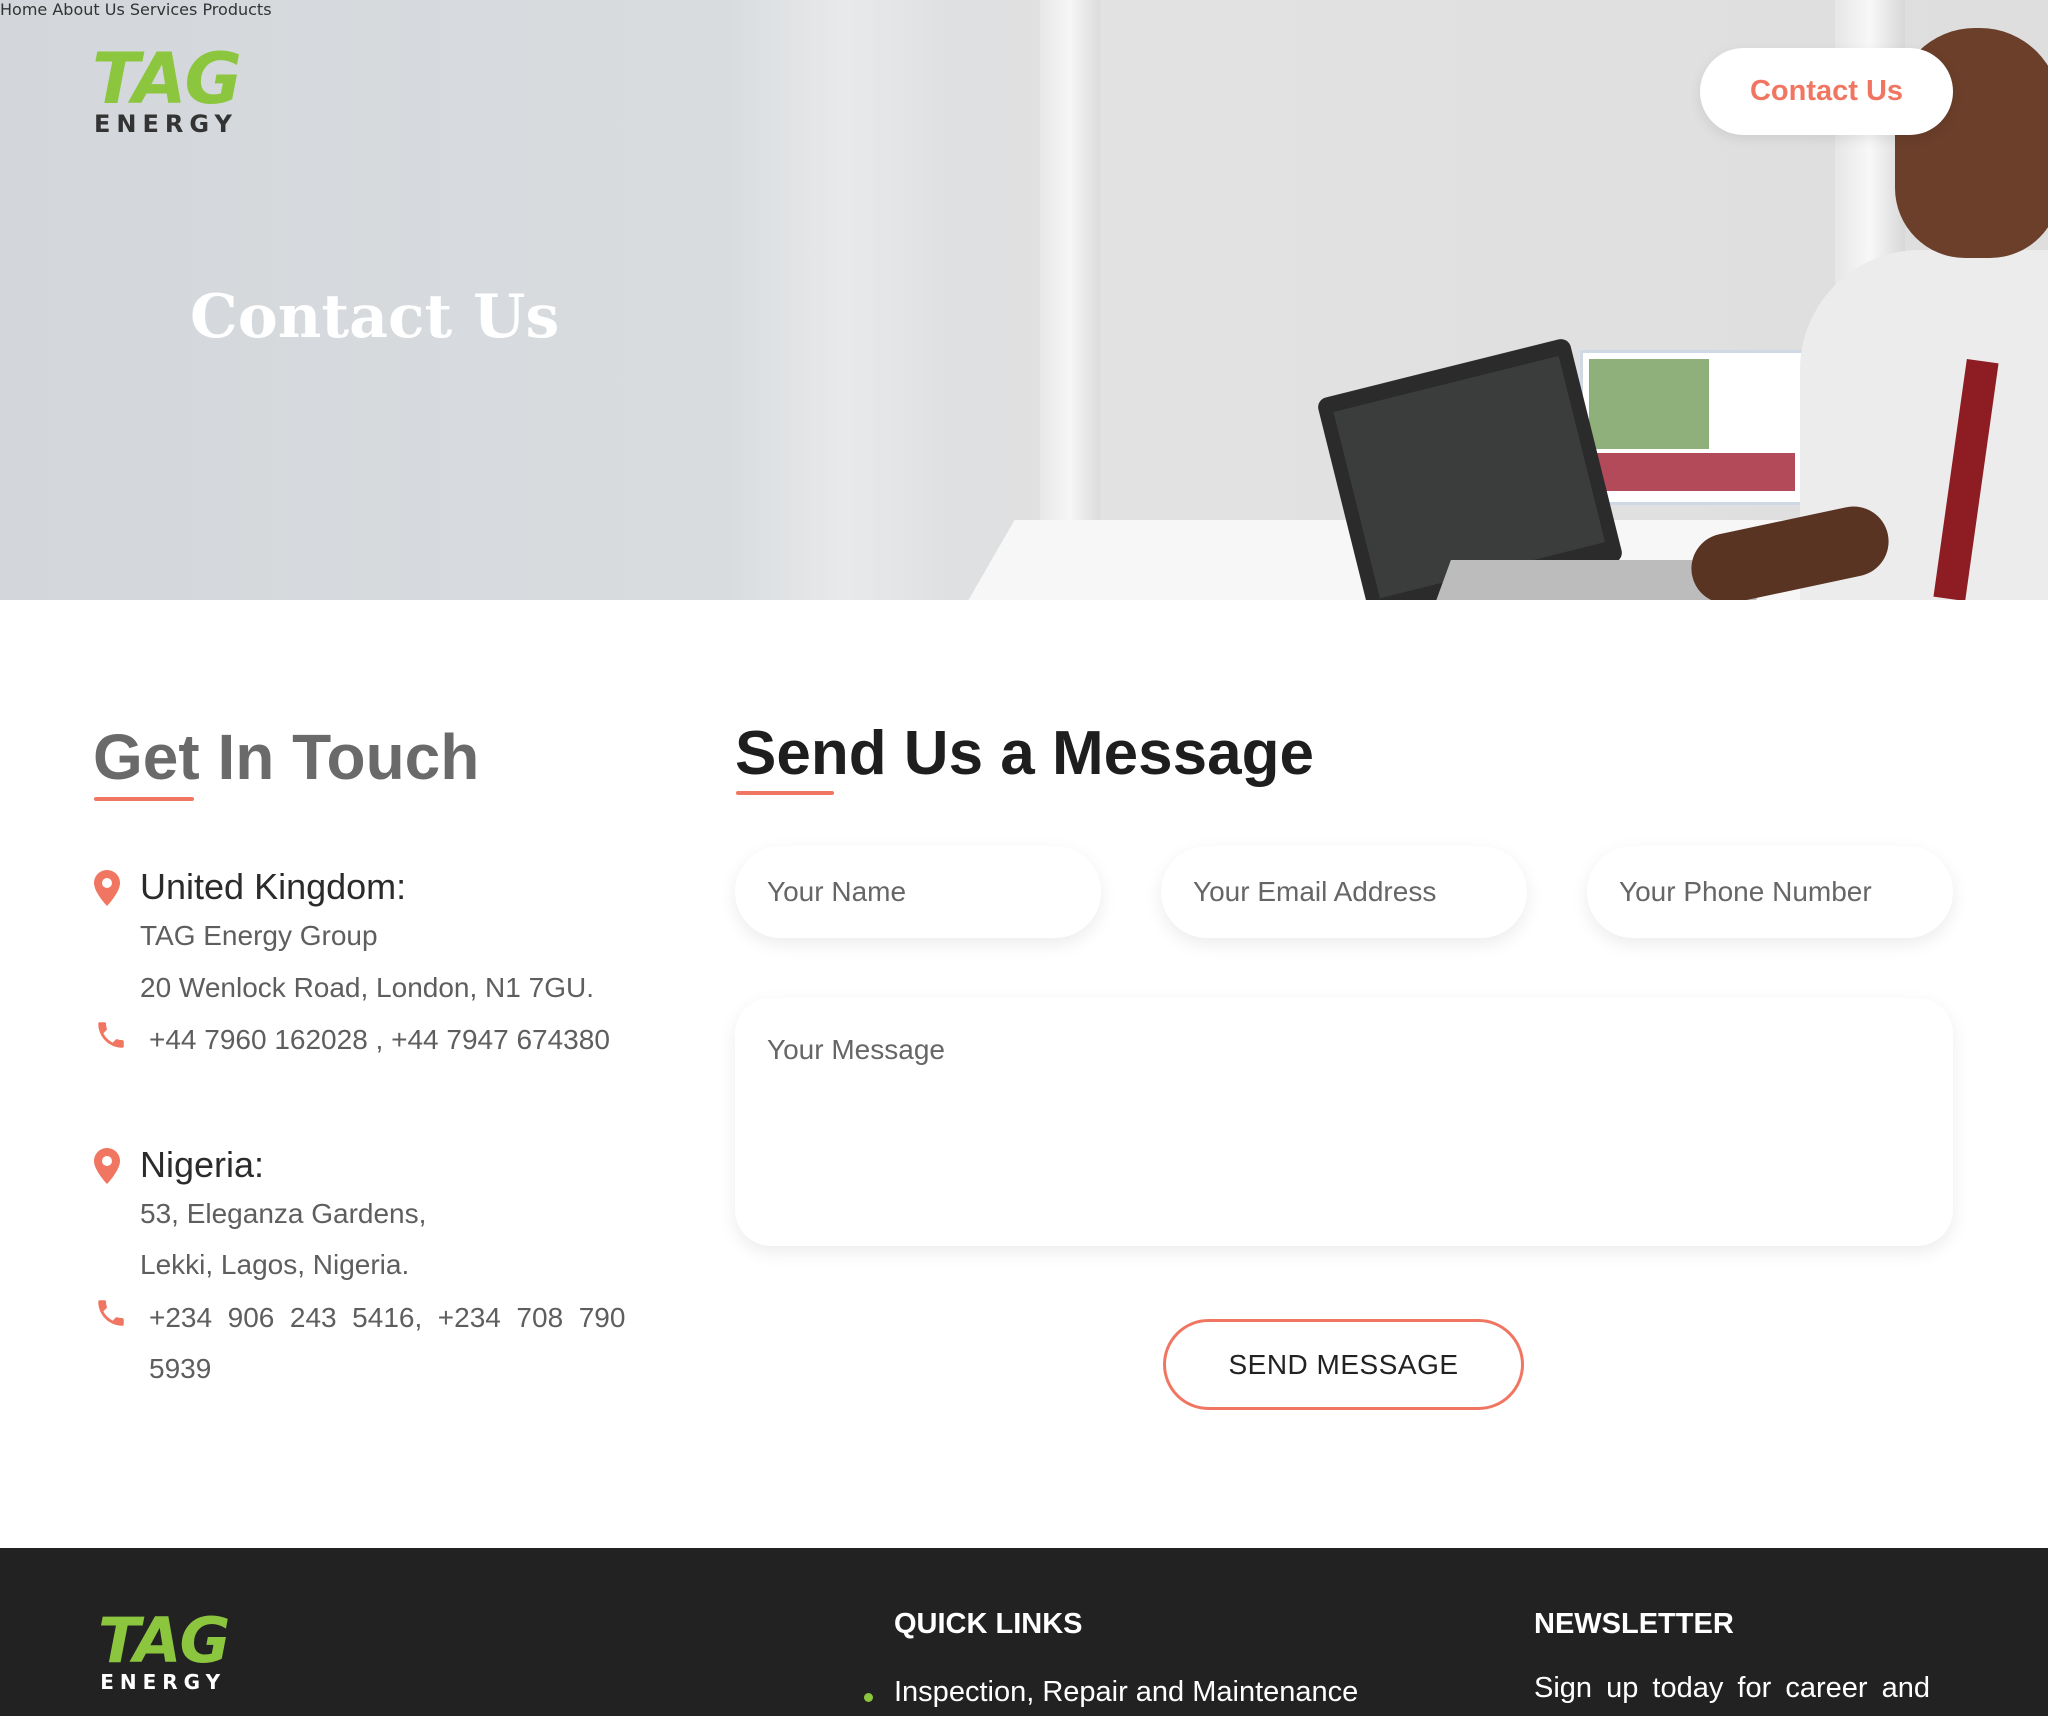 This screenshot has height=1716, width=2048. Describe the element at coordinates (1770, 892) in the screenshot. I see `phone-input` at that location.